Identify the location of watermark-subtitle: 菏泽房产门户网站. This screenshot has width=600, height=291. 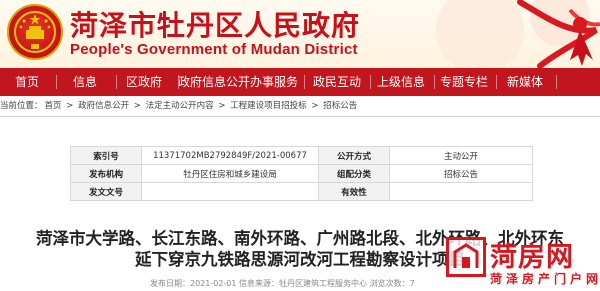
(545, 279).